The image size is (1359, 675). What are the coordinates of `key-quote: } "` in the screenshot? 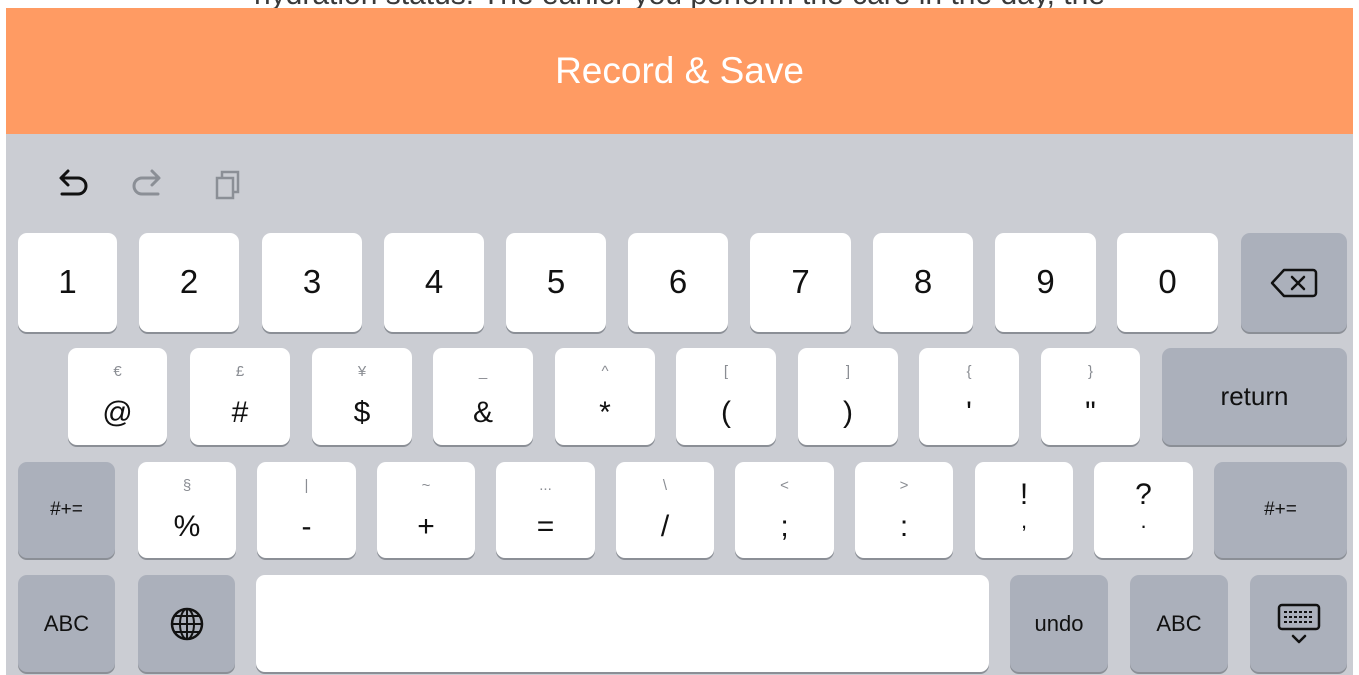 It's located at (1090, 396).